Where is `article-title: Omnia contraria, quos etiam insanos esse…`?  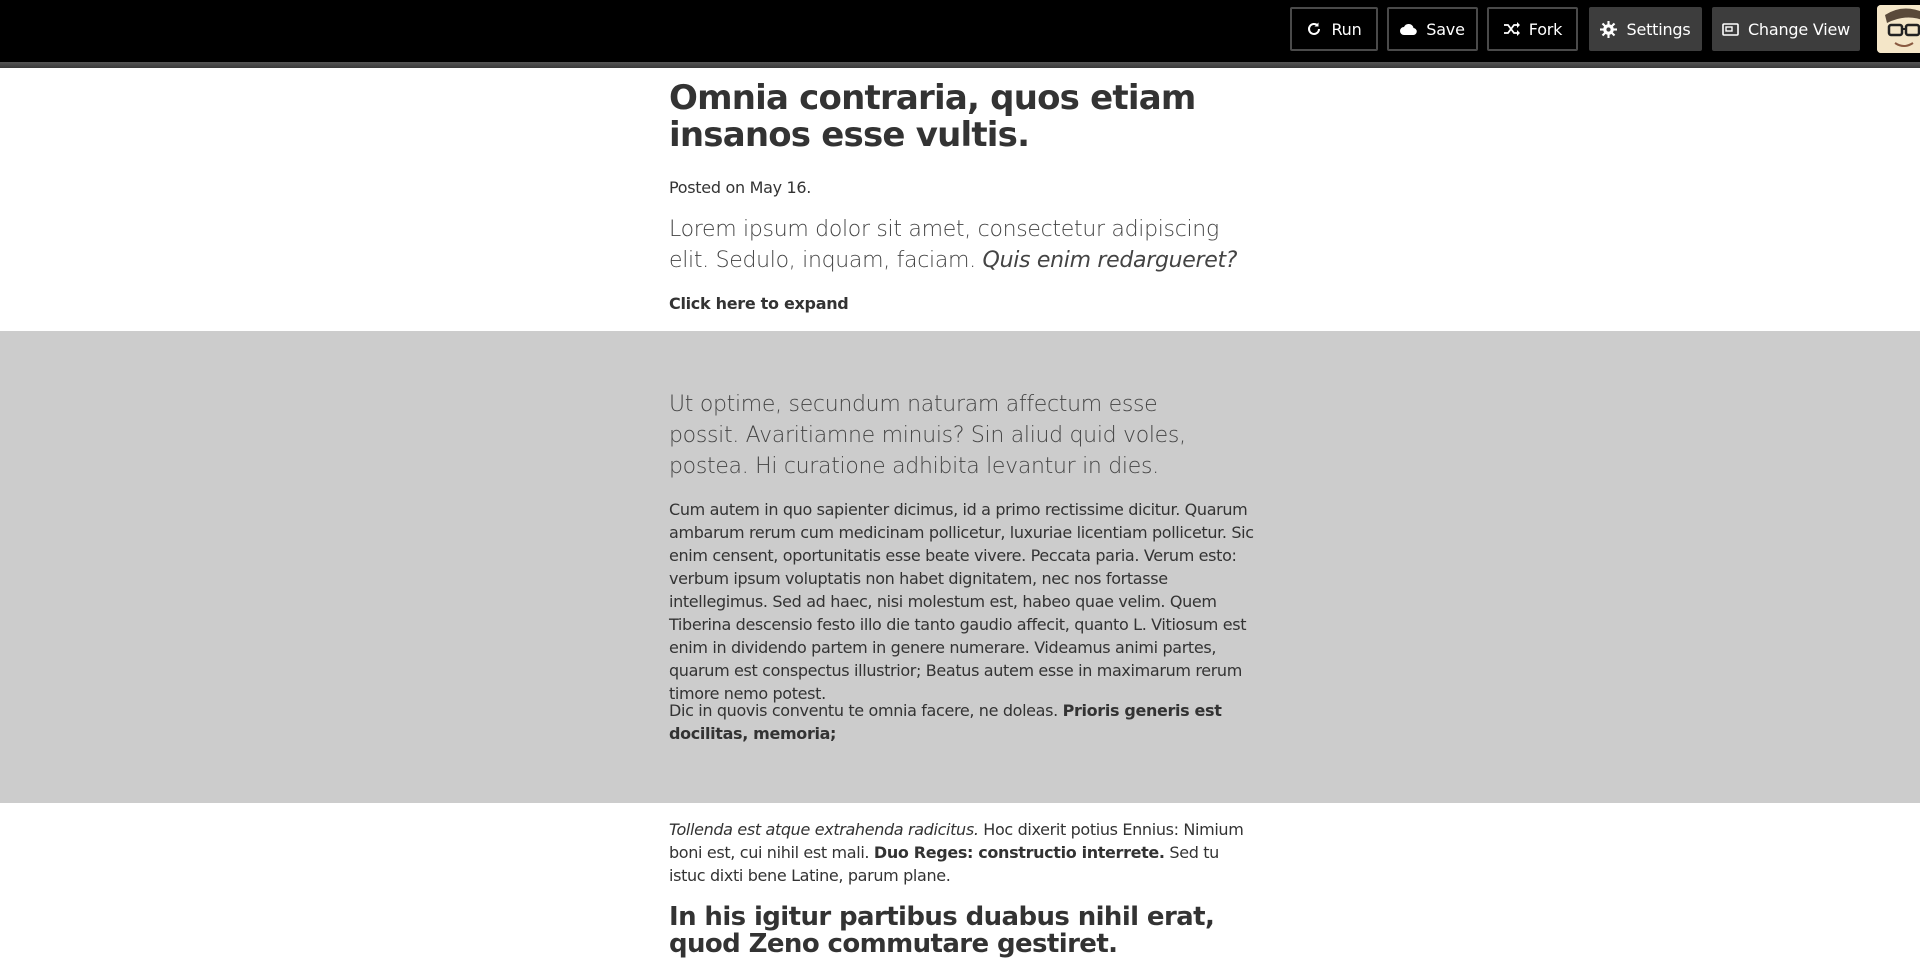
article-title: Omnia contraria, quos etiam insanos esse… is located at coordinates (932, 116).